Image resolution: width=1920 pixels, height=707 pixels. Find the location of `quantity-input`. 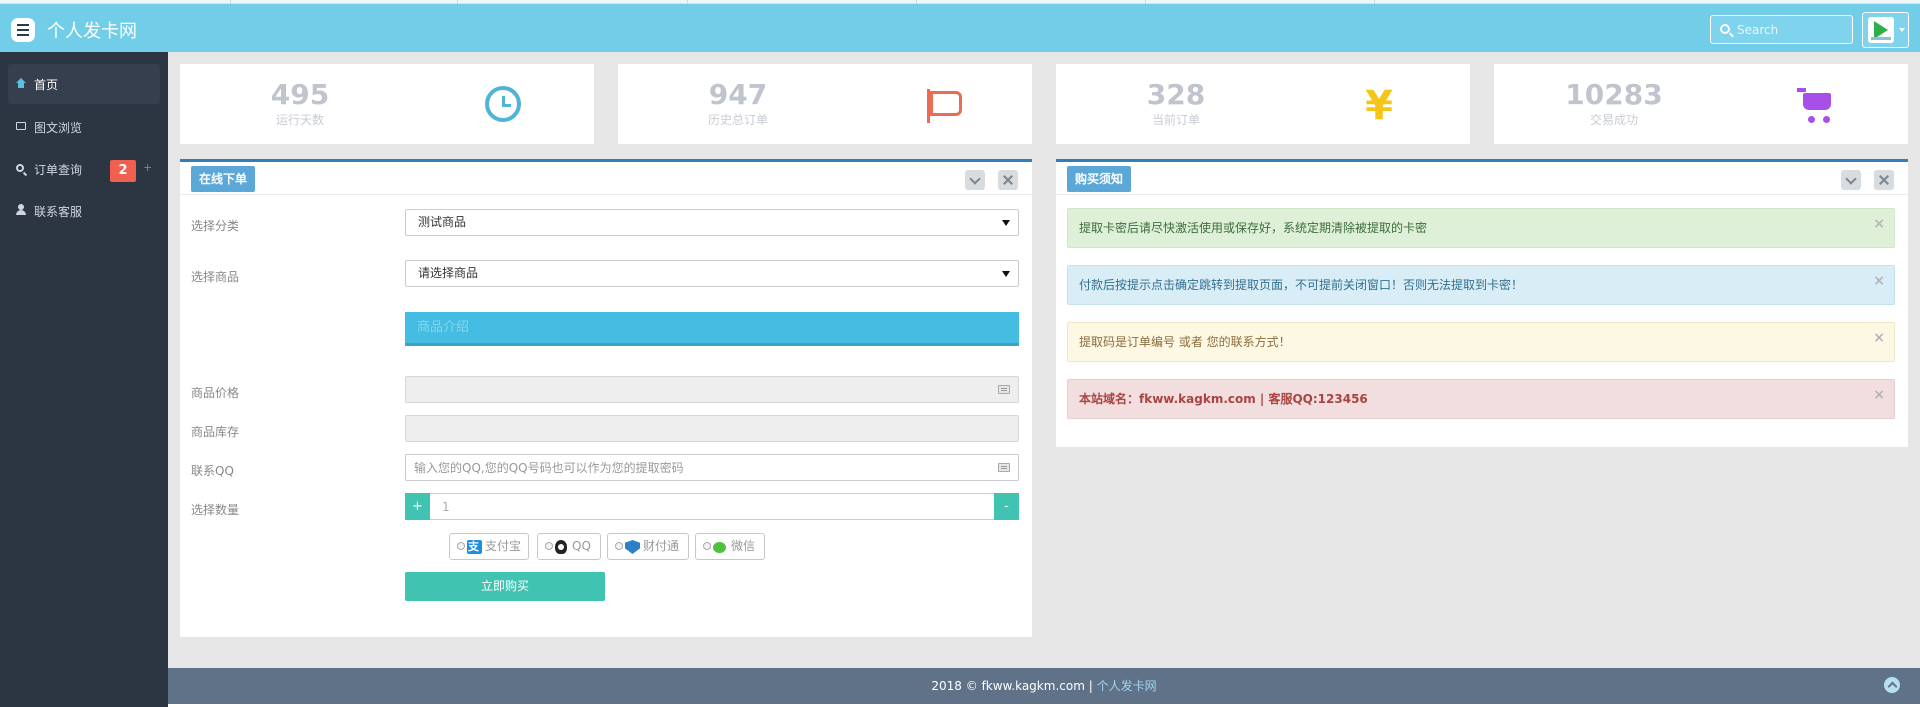

quantity-input is located at coordinates (692, 507).